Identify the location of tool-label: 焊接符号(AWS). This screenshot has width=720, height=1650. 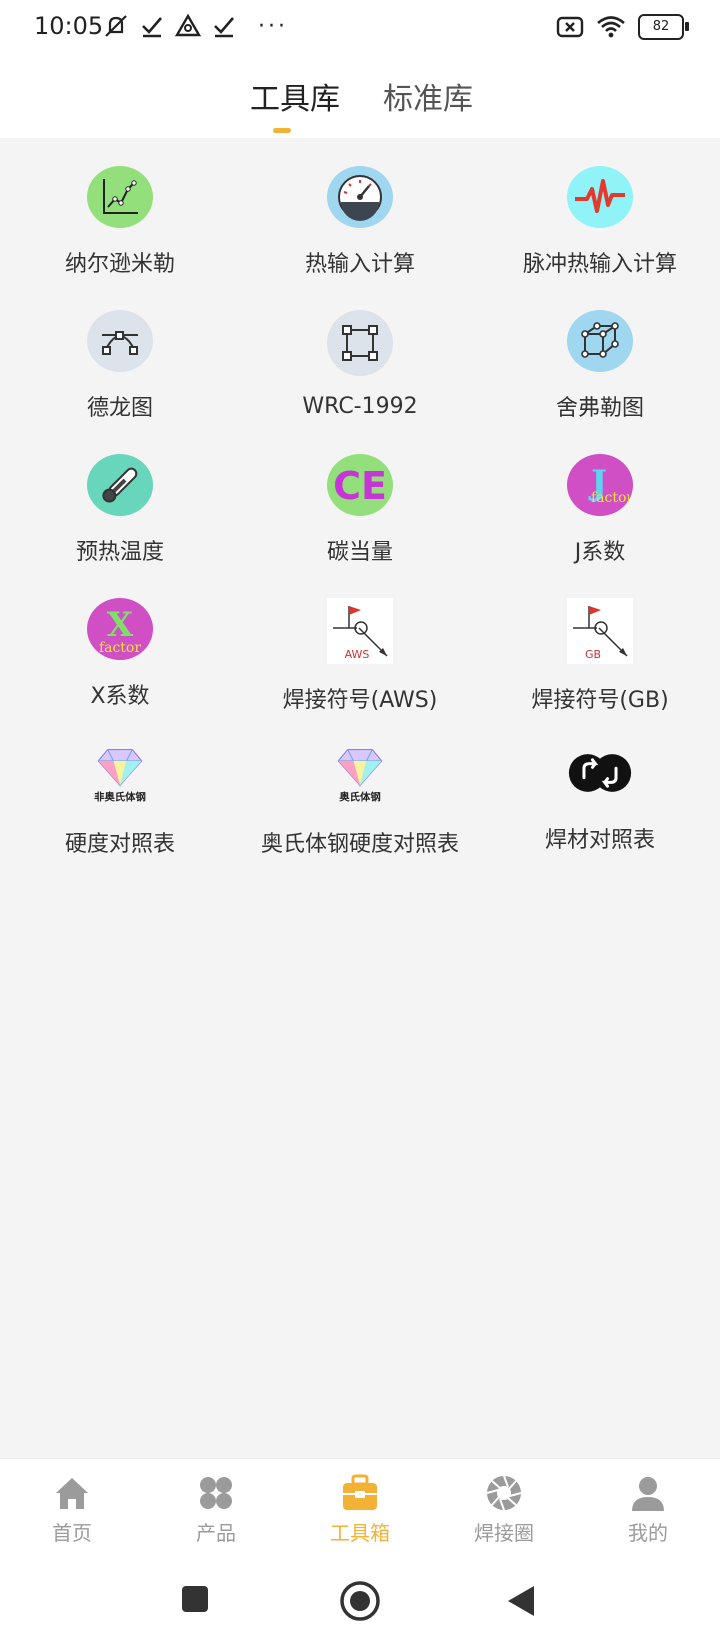
(360, 700).